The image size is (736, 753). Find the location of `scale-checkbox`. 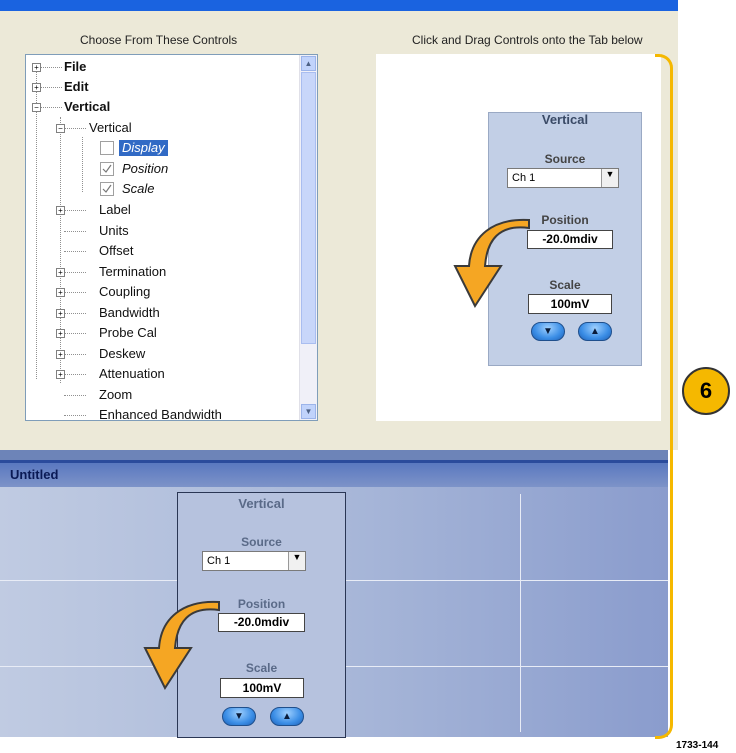

scale-checkbox is located at coordinates (107, 189).